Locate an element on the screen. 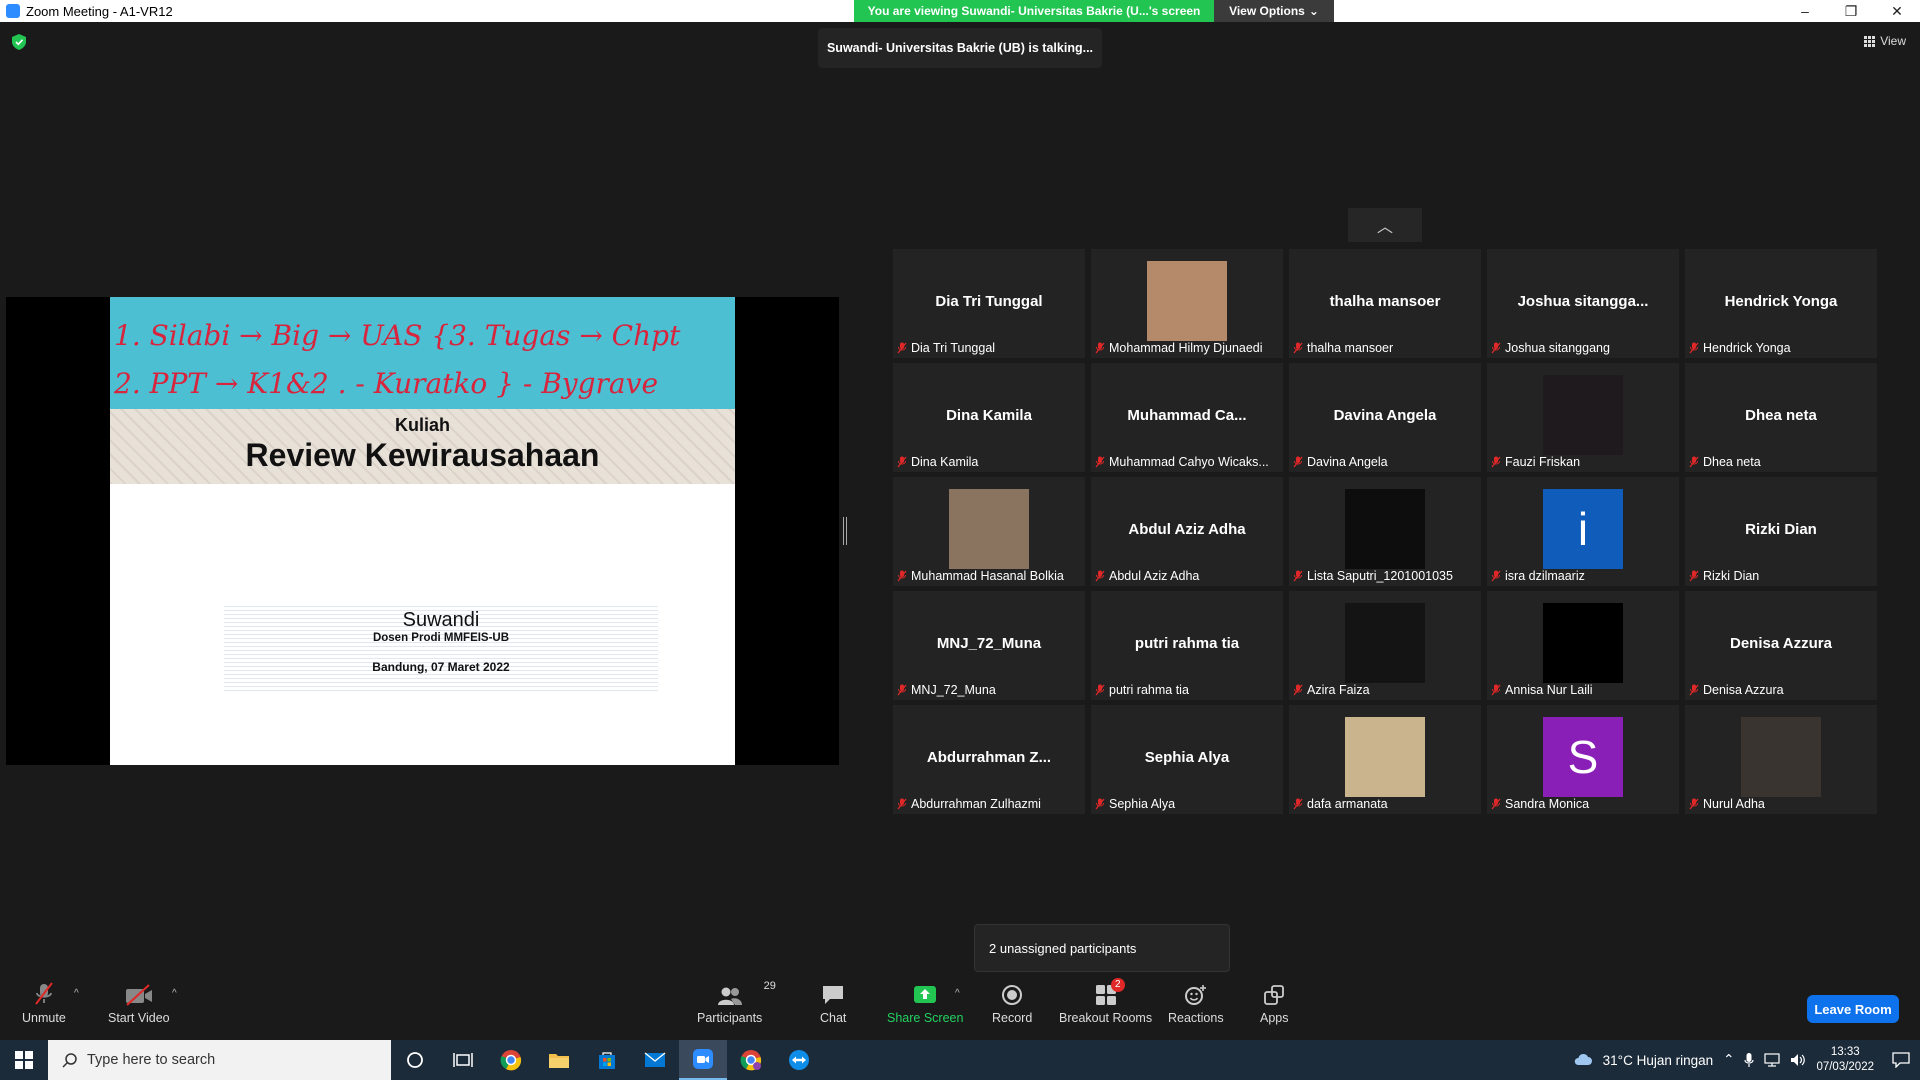  taskbar-mail is located at coordinates (655, 1060).